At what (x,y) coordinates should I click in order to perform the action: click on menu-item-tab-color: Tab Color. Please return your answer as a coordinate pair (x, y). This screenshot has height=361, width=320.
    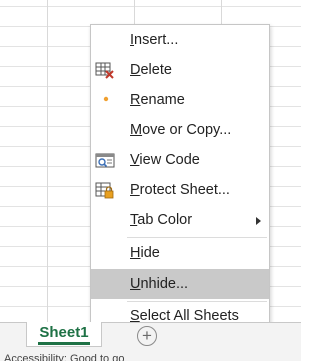
    Looking at the image, I should click on (180, 221).